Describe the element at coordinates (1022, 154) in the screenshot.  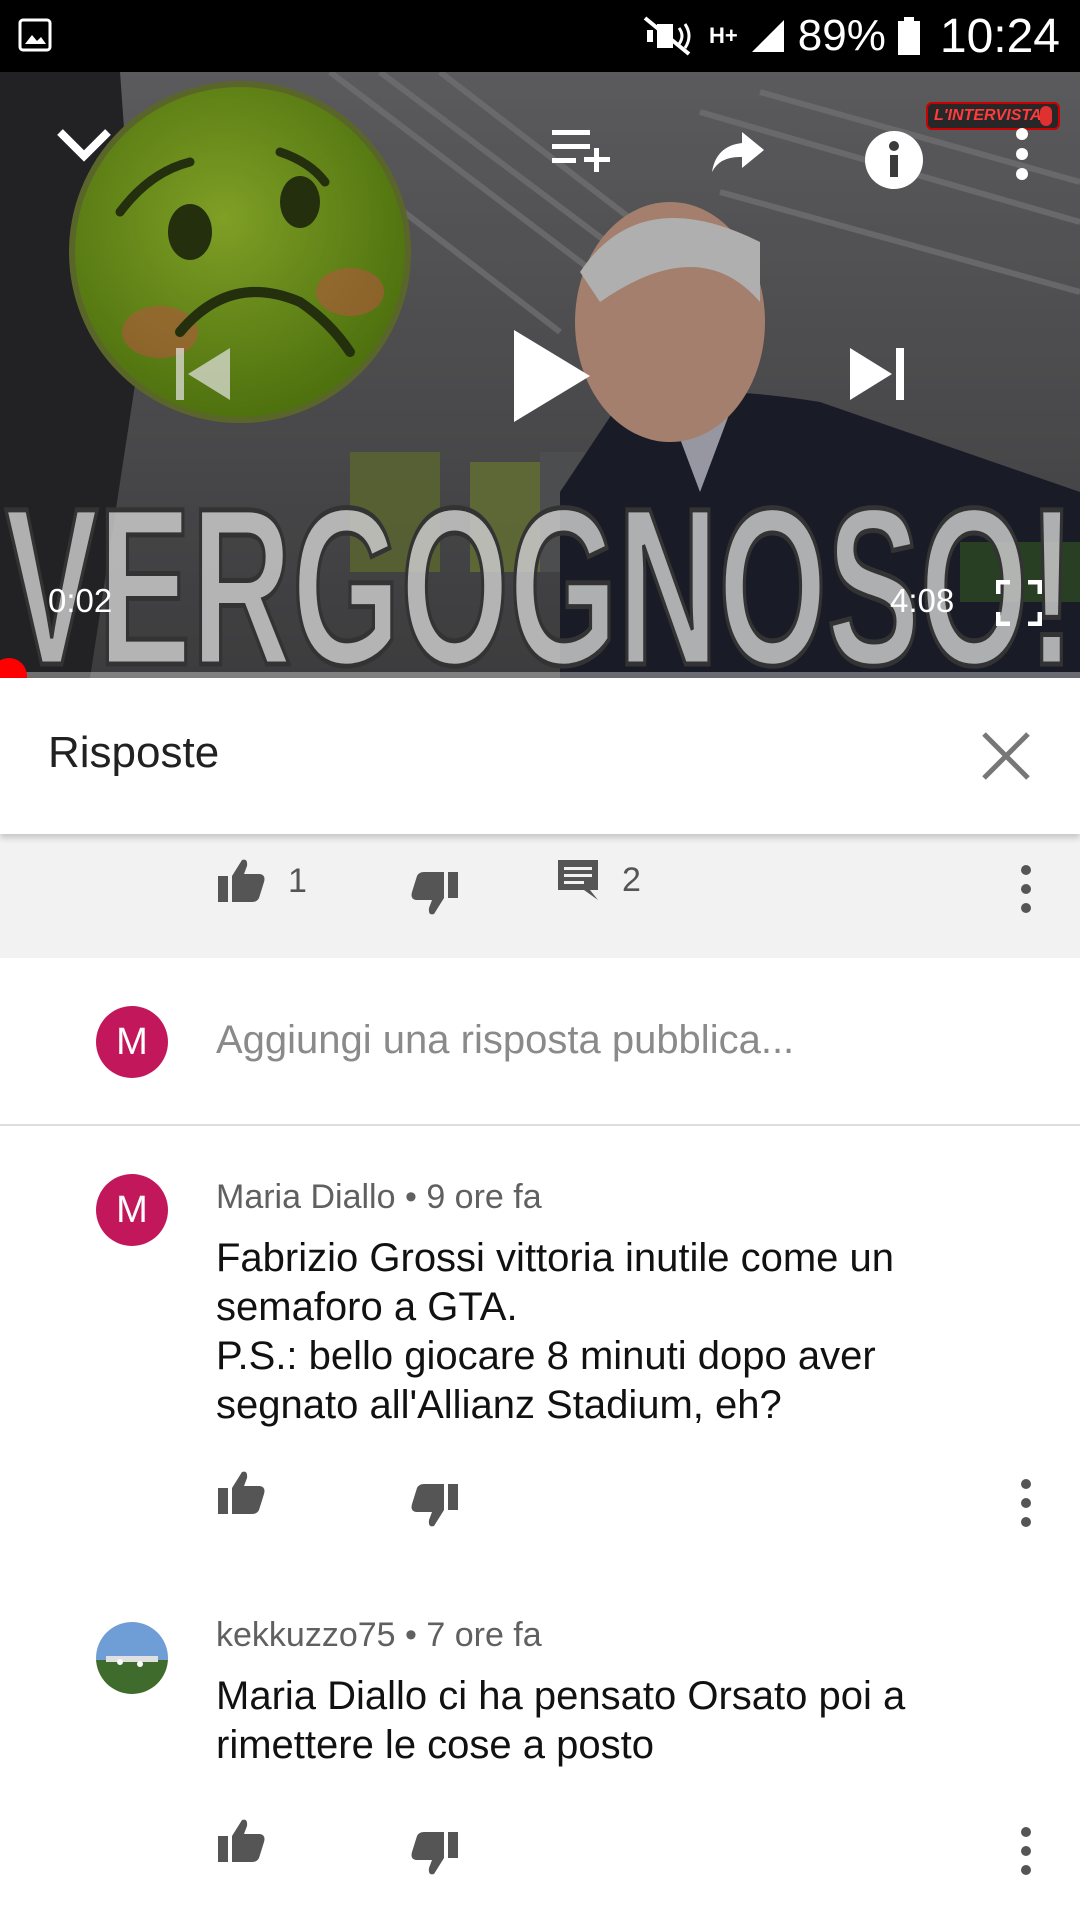
I see `more-options-icon` at that location.